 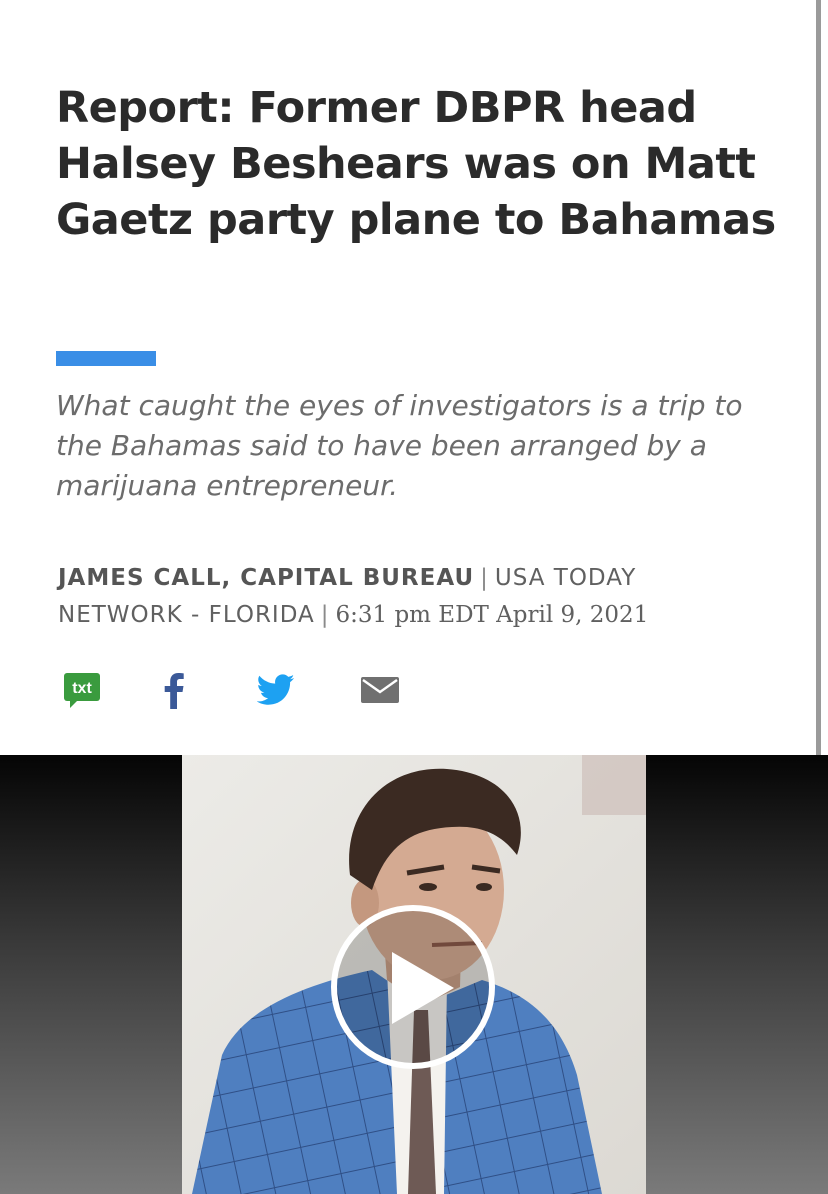 What do you see at coordinates (106, 358) in the screenshot?
I see `accent-bar` at bounding box center [106, 358].